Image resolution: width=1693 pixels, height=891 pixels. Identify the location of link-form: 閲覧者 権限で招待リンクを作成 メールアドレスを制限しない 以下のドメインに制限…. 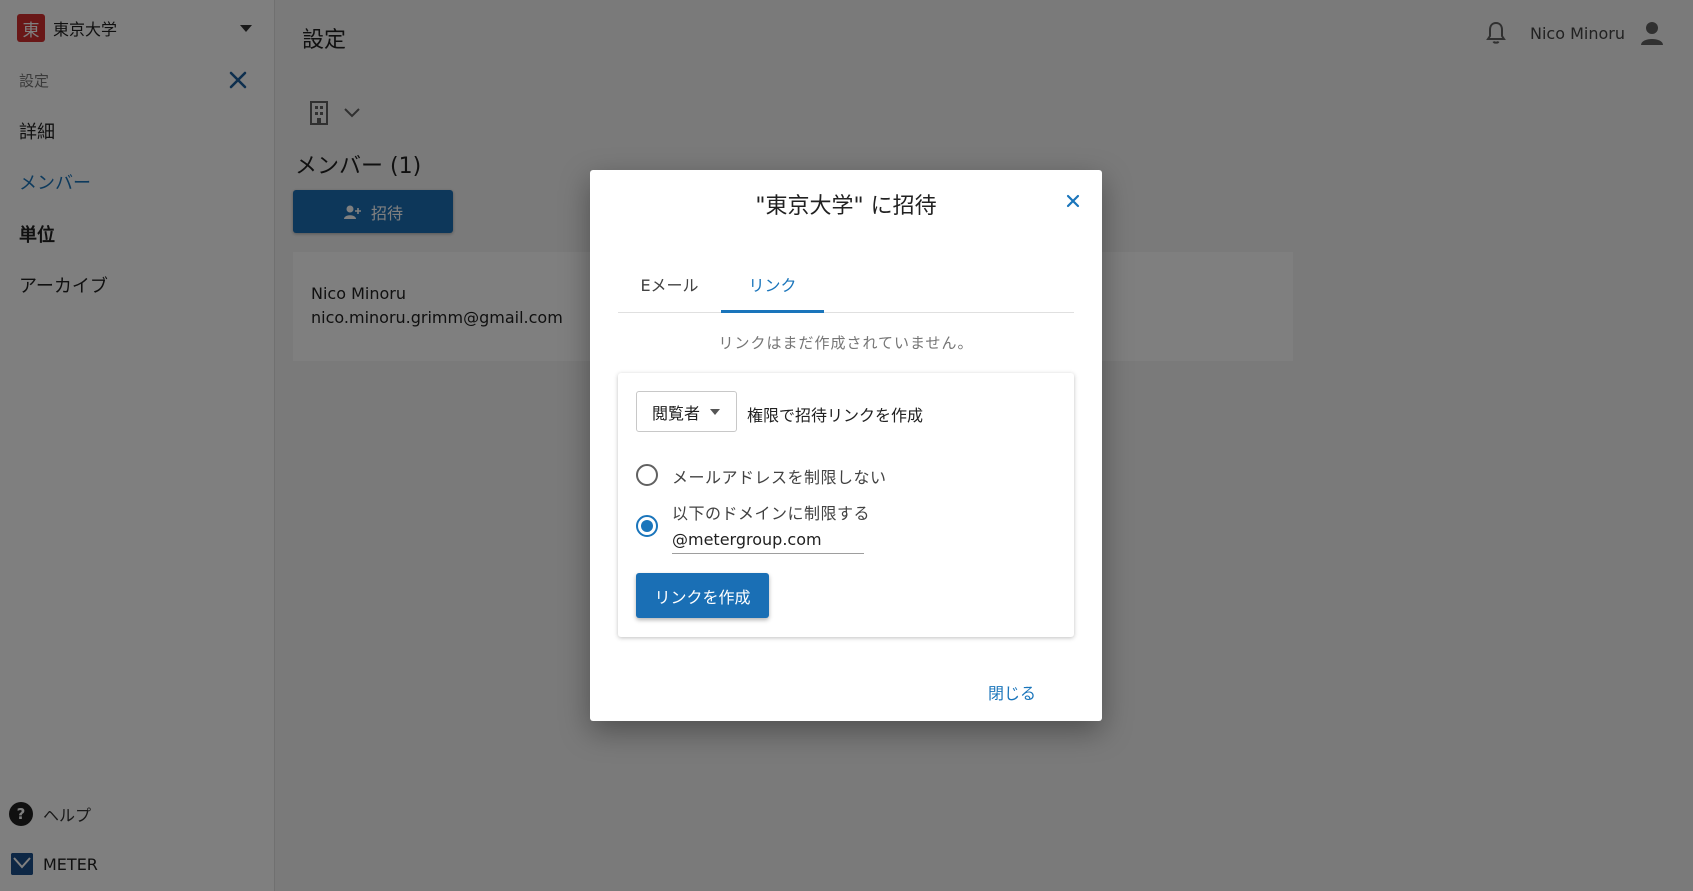
(846, 505).